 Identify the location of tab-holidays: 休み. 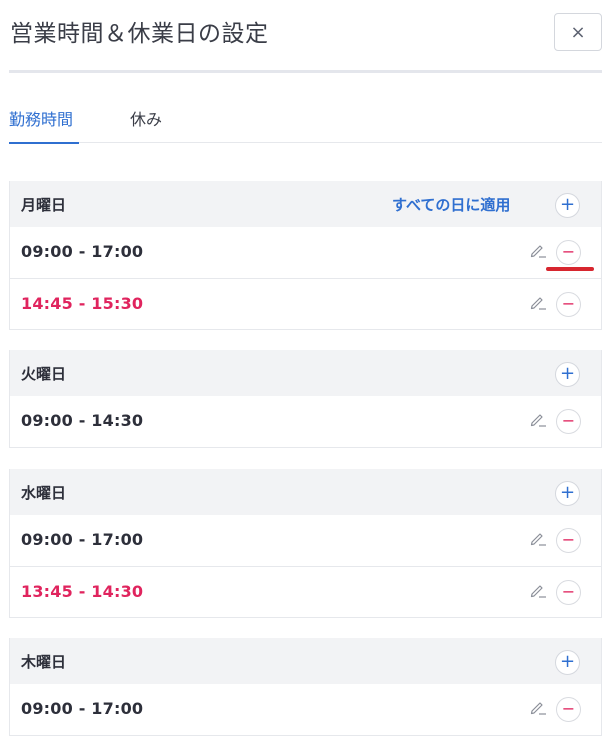
(146, 124).